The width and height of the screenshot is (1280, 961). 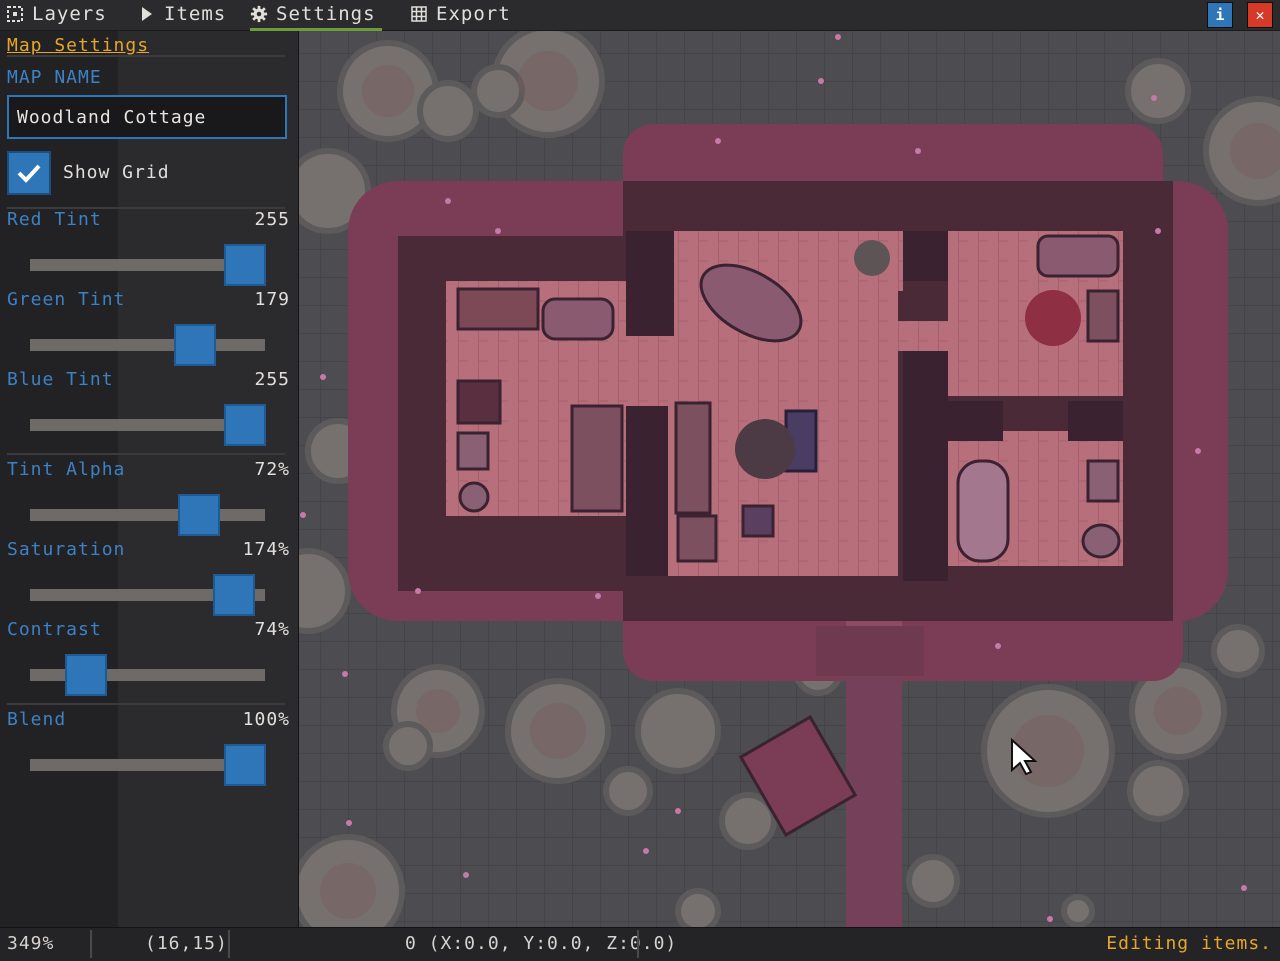 What do you see at coordinates (147, 117) in the screenshot?
I see `map-name-input: Woodland Cottage` at bounding box center [147, 117].